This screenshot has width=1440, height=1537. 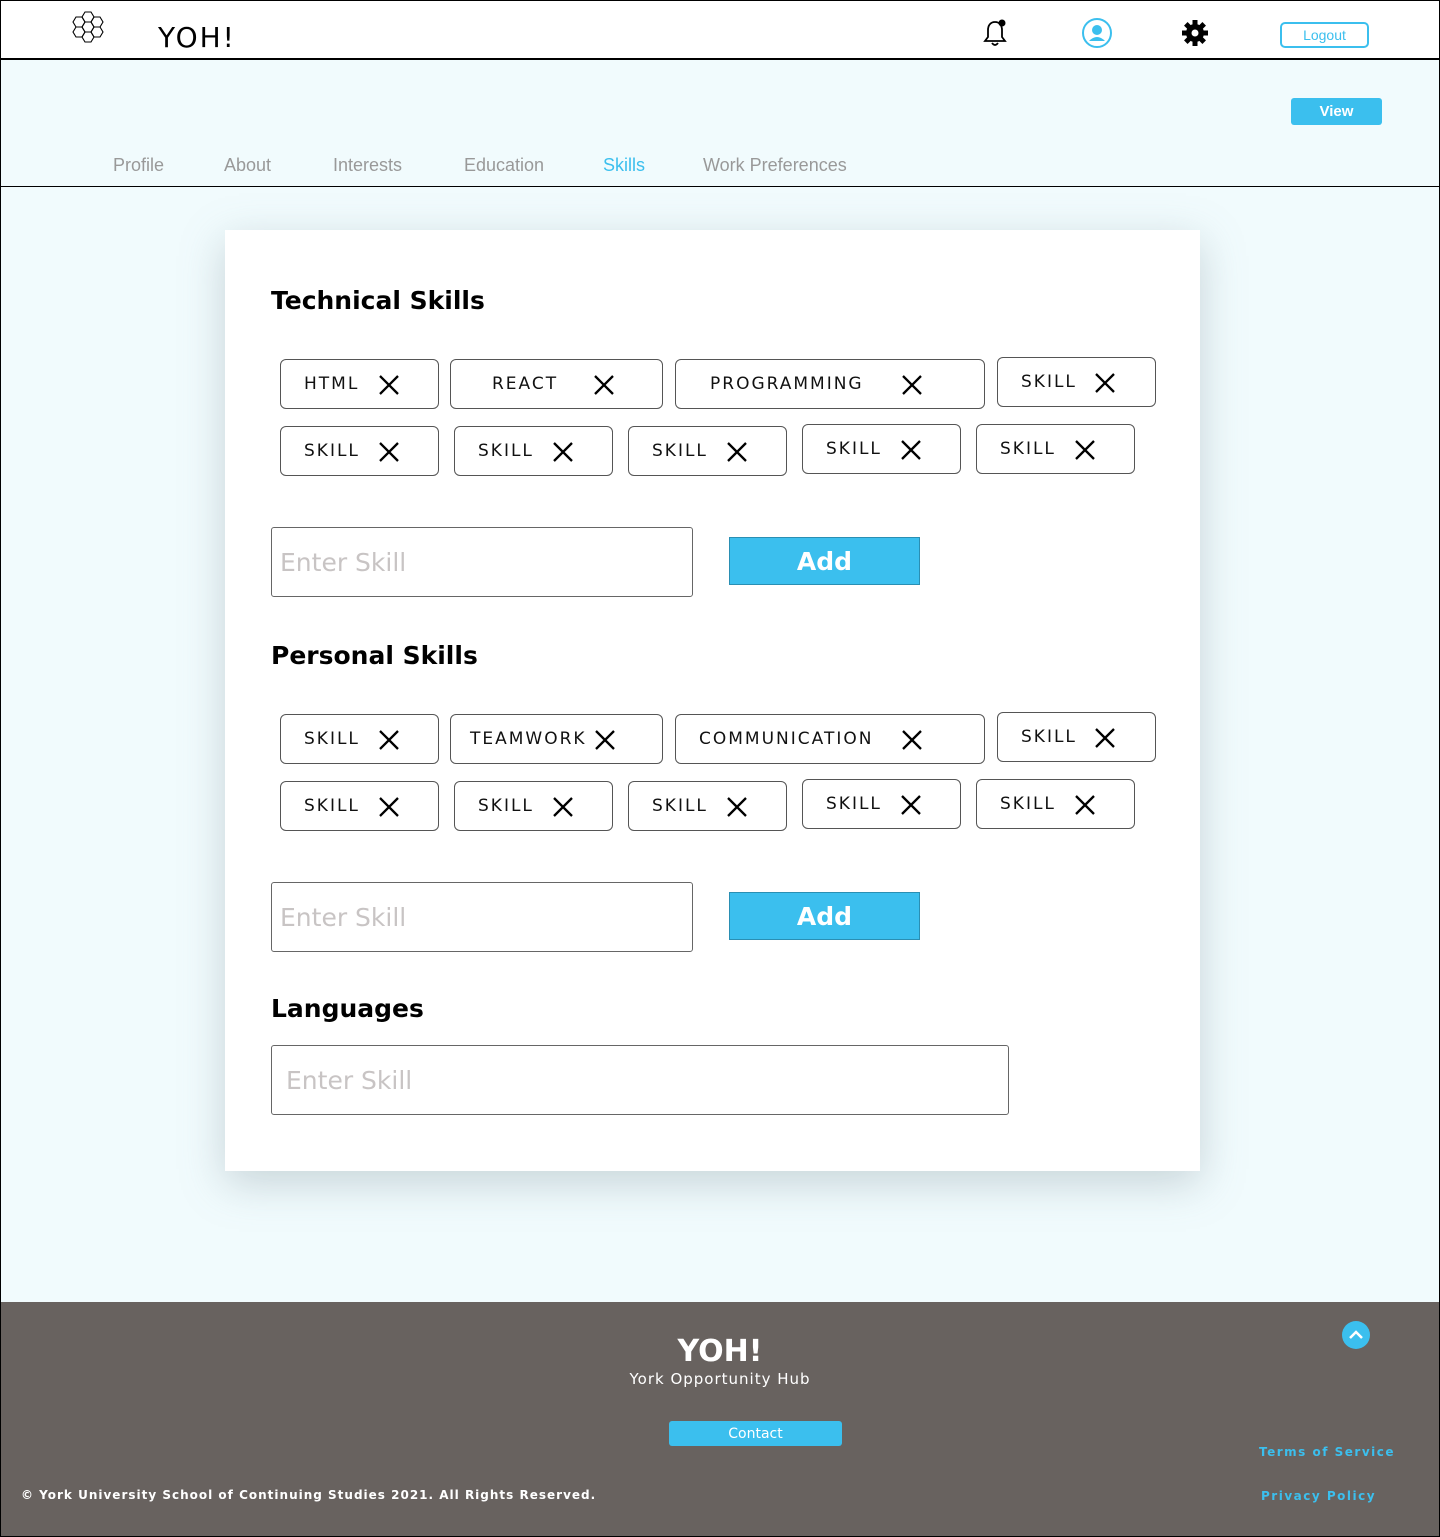 I want to click on footer-subtitle: York Opportunity Hub, so click(x=720, y=1379).